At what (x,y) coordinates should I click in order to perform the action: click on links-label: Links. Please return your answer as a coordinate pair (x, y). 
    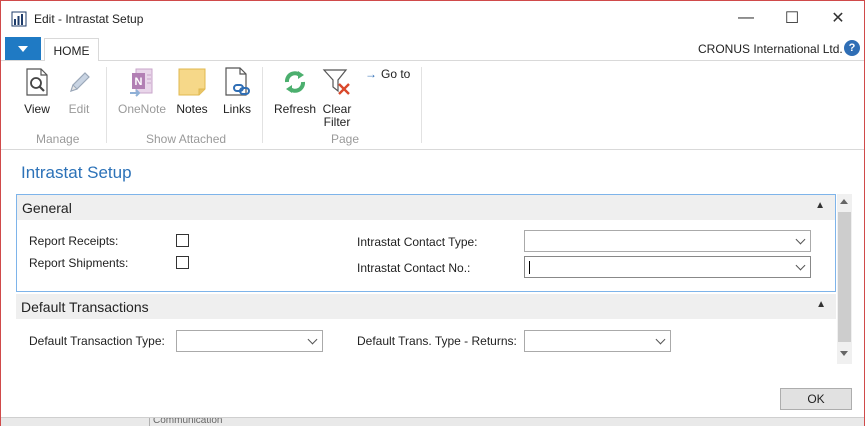
    Looking at the image, I should click on (236, 109).